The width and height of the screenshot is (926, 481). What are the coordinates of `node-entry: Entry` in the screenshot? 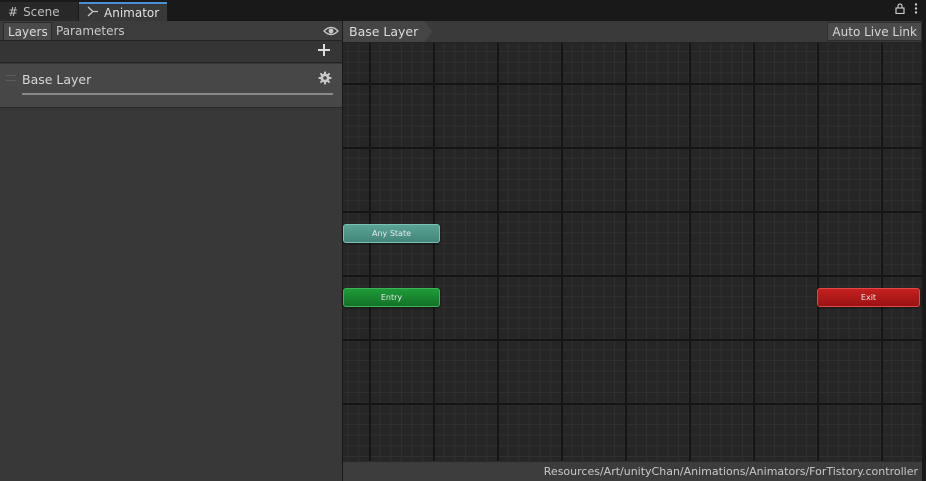 It's located at (391, 297).